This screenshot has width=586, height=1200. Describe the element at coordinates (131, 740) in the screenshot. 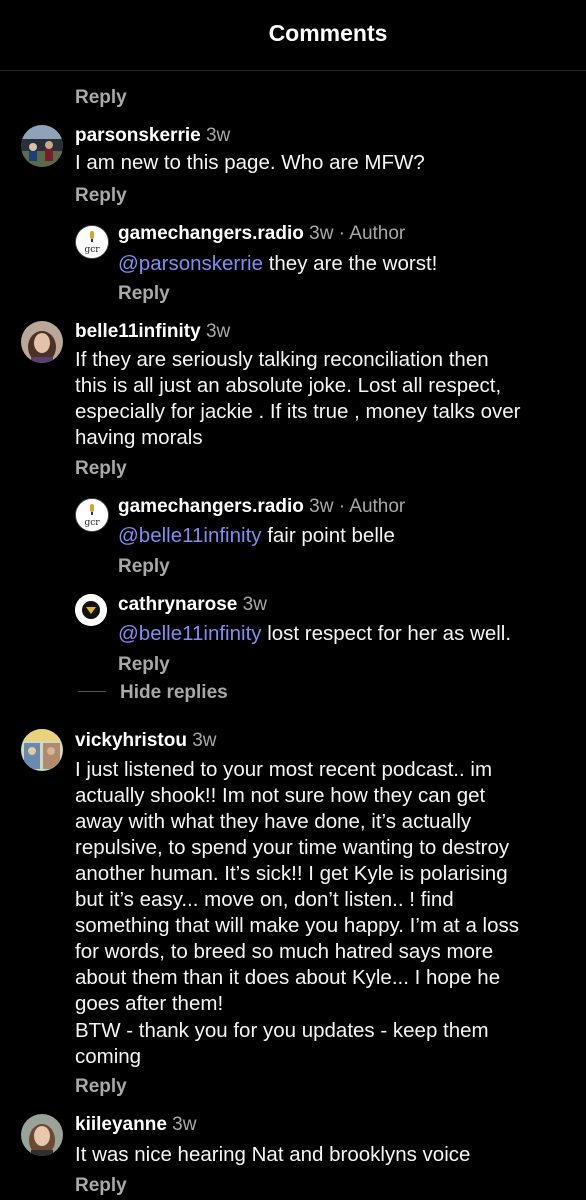

I see `username: vickyhristou` at that location.